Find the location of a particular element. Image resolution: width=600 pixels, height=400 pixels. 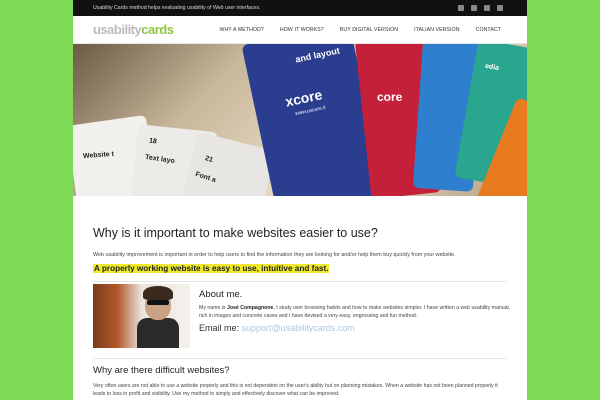

twitter-icon is located at coordinates (474, 8).